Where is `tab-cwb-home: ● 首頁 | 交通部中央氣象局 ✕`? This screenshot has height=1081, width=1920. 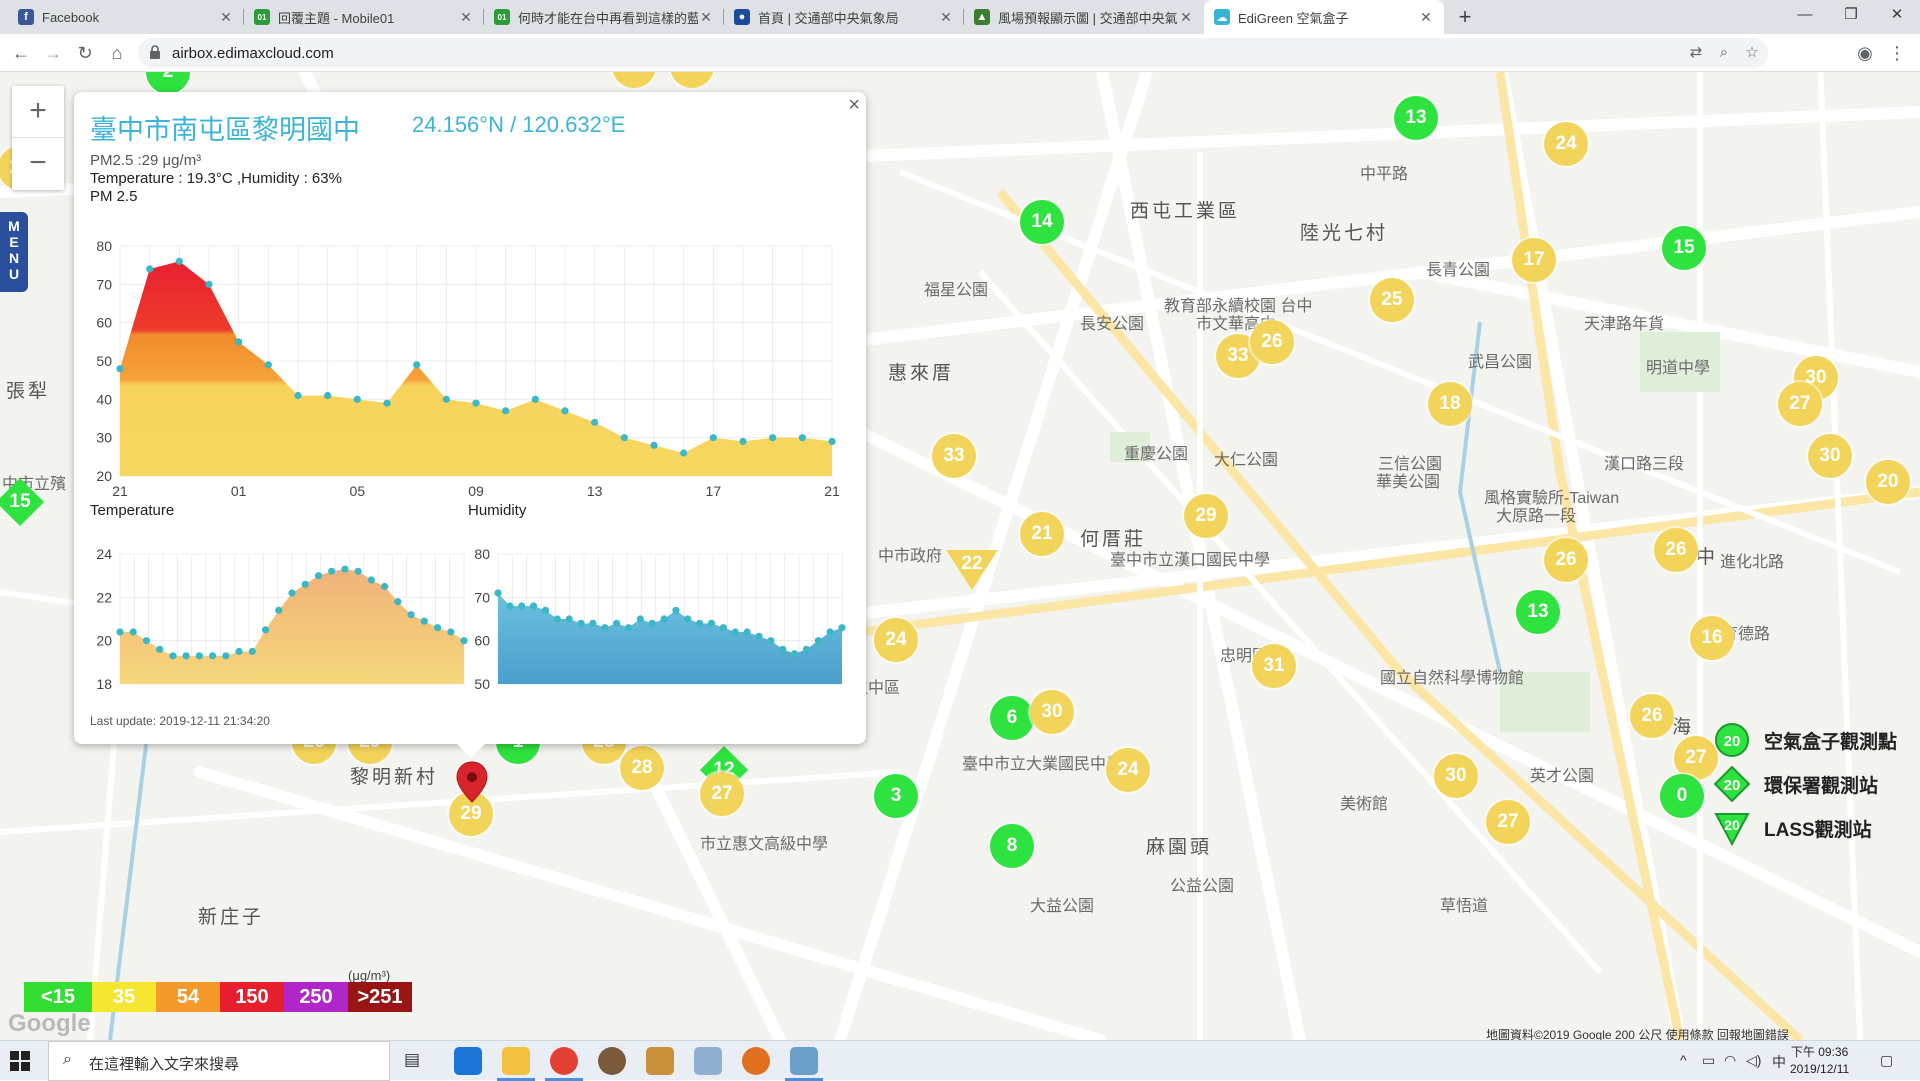
tab-cwb-home: ● 首頁 | 交通部中央氣象局 ✕ is located at coordinates (844, 17).